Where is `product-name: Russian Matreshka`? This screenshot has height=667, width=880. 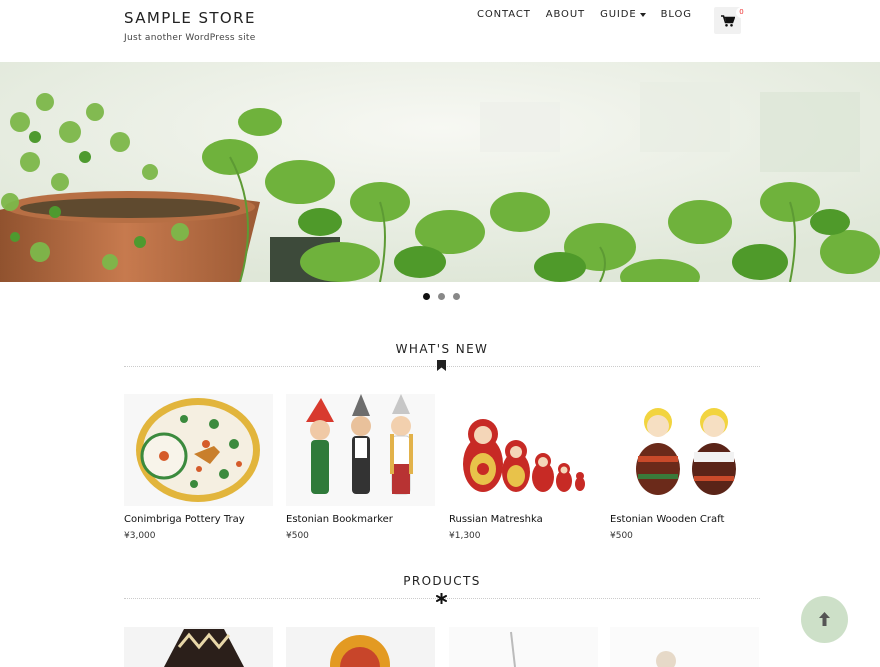
product-name: Russian Matreshka is located at coordinates (523, 519).